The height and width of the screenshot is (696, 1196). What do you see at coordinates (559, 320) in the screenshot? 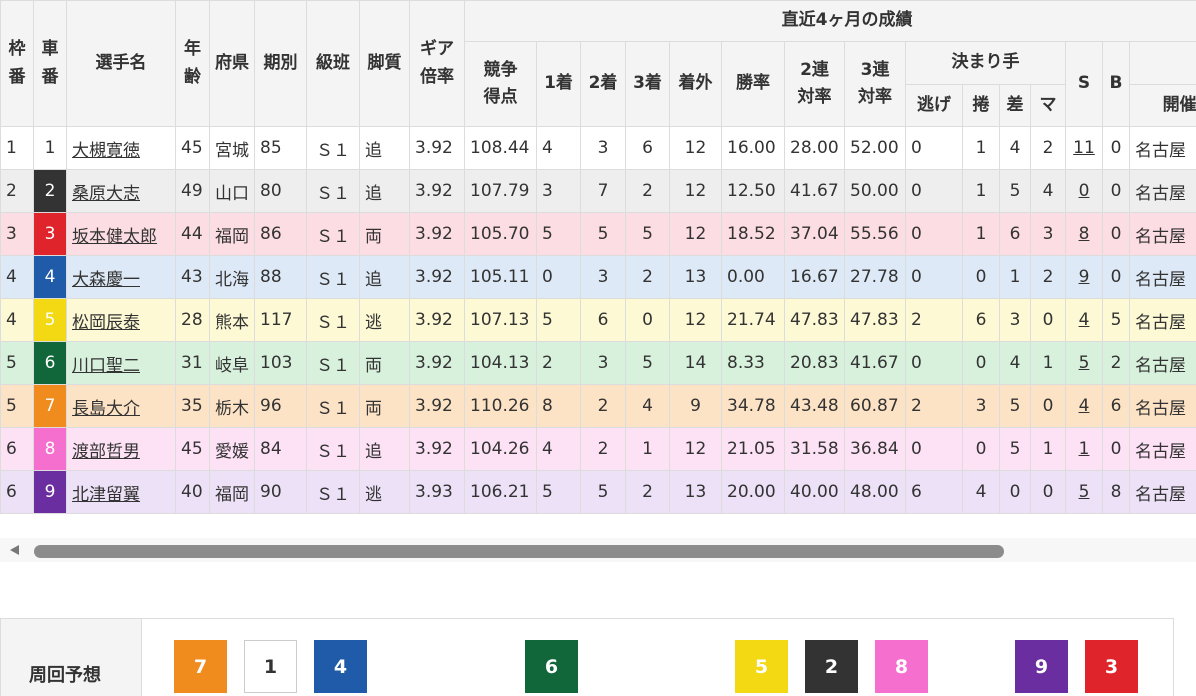
I see `first-cell: 5` at bounding box center [559, 320].